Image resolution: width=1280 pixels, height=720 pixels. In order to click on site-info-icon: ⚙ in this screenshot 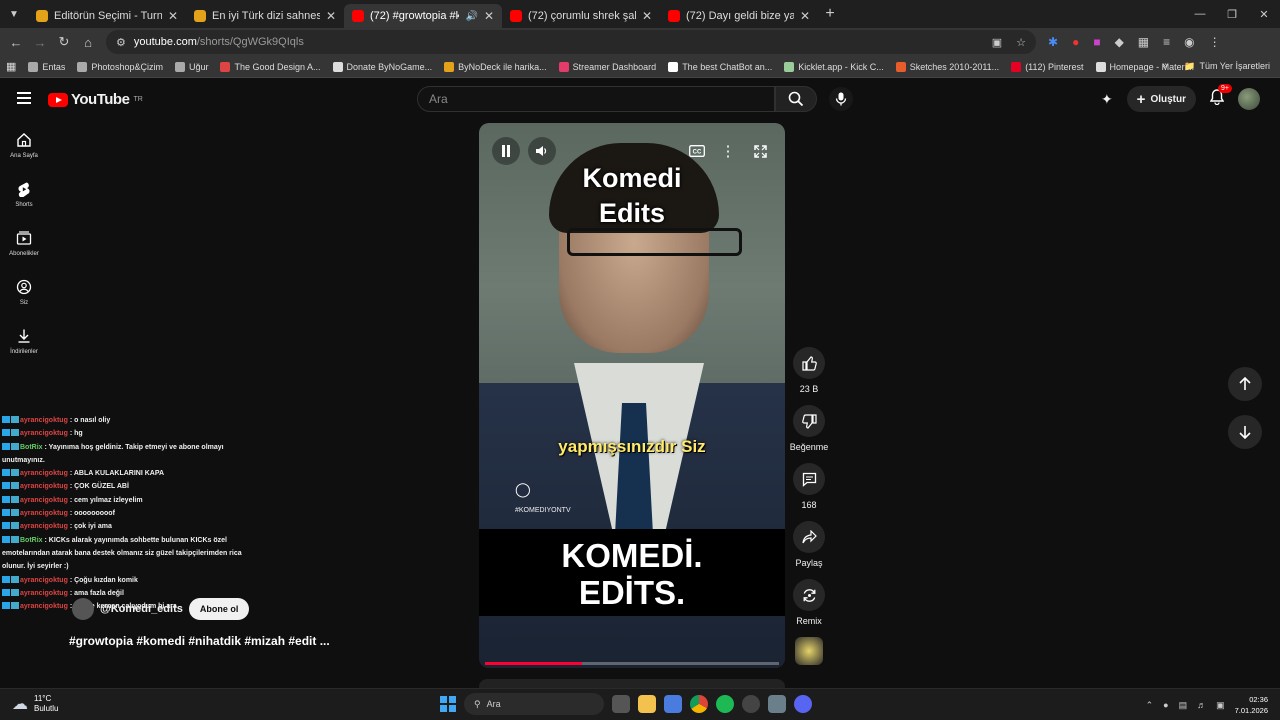, I will do `click(121, 42)`.